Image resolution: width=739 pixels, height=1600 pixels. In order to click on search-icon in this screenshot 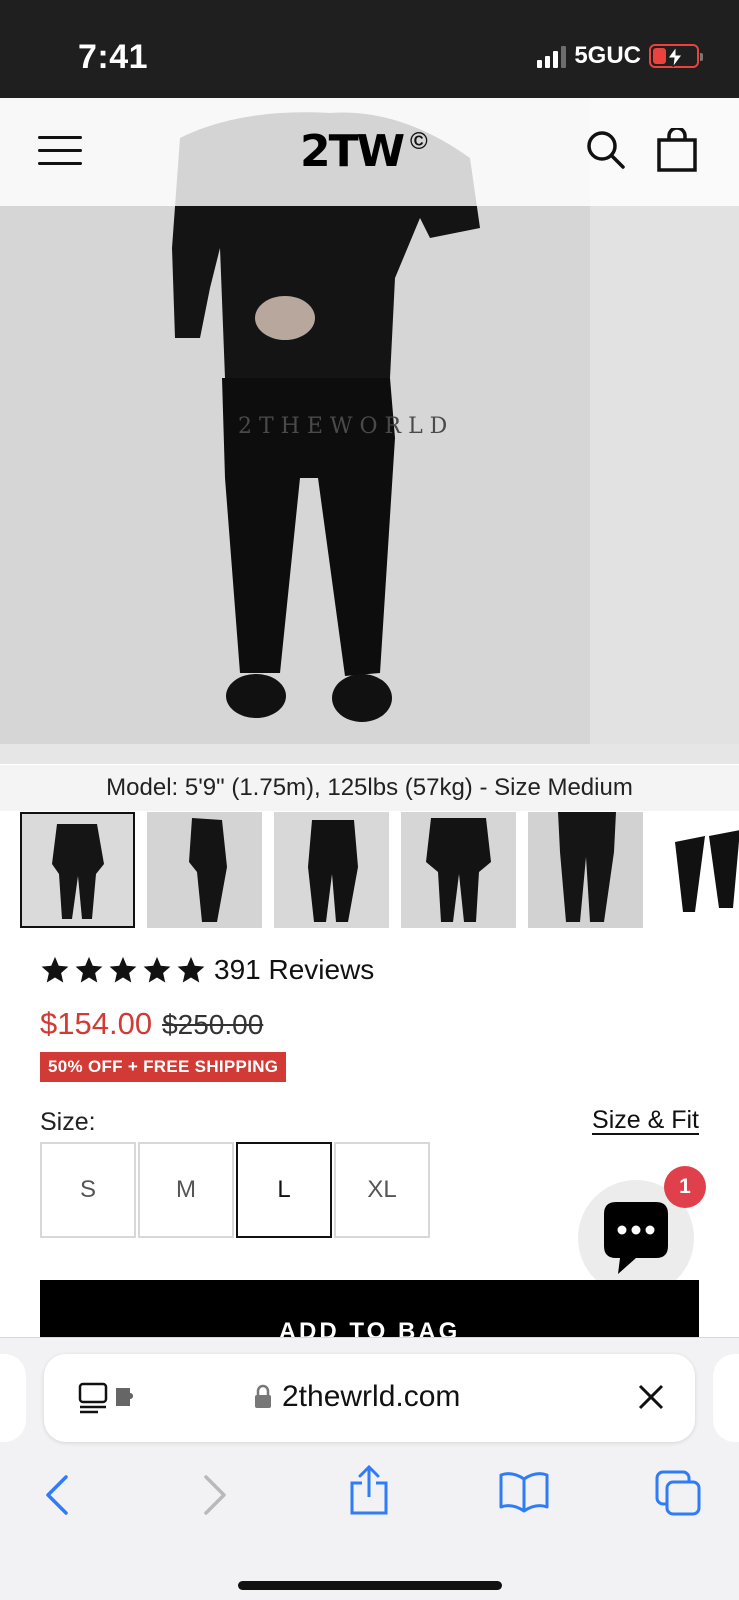, I will do `click(606, 150)`.